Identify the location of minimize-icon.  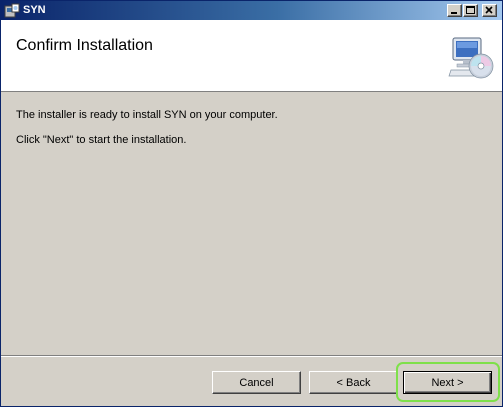
(454, 13).